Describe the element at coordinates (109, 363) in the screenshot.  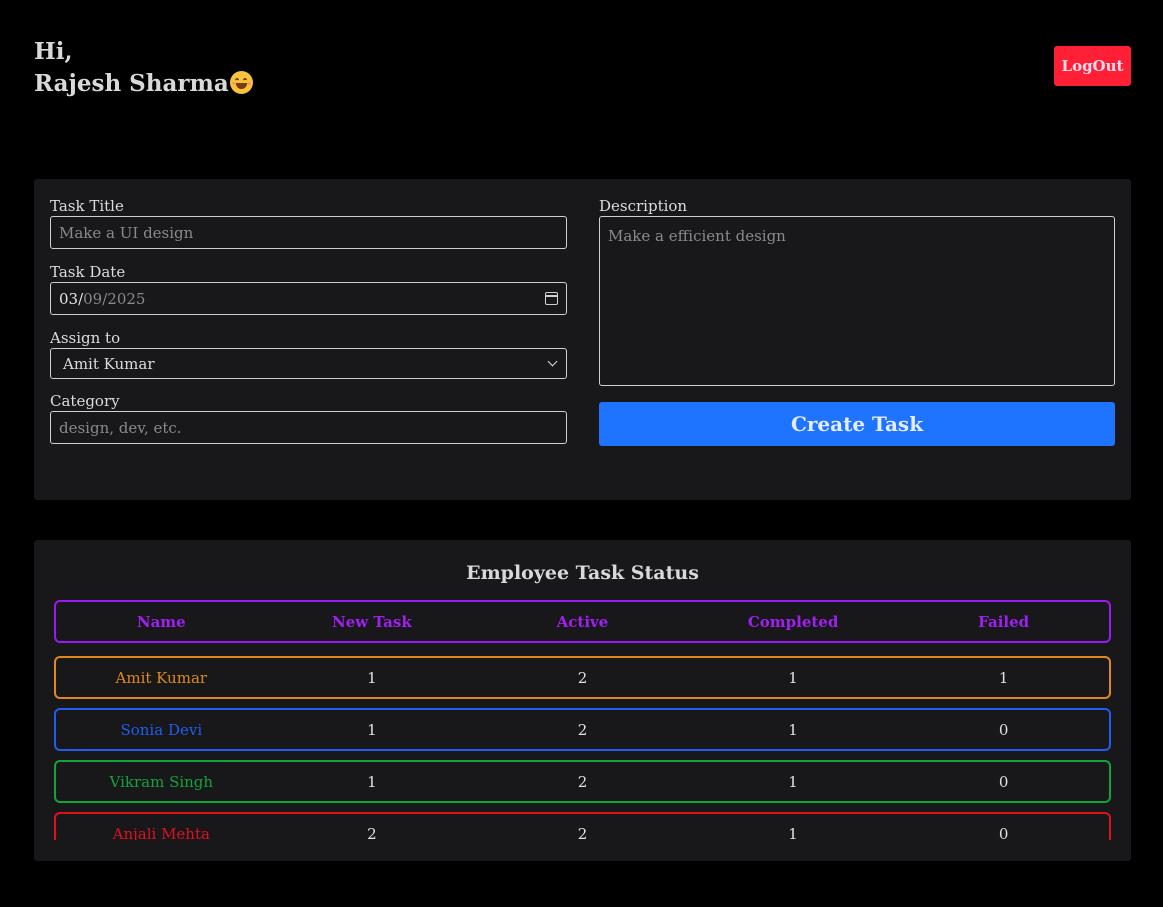
I see `assign-to-value: Amit Kumar` at that location.